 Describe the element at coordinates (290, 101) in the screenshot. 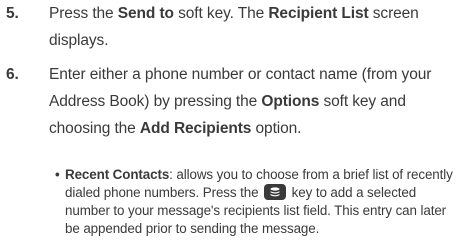

I see `bold-term: Options` at that location.